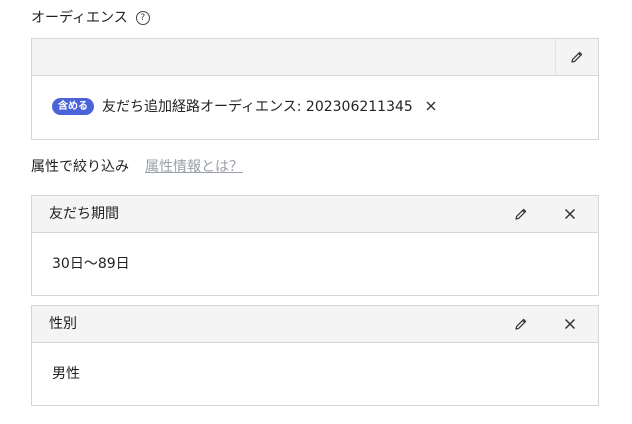 The height and width of the screenshot is (424, 632). Describe the element at coordinates (315, 264) in the screenshot. I see `filter-card-body: 30日〜89日` at that location.